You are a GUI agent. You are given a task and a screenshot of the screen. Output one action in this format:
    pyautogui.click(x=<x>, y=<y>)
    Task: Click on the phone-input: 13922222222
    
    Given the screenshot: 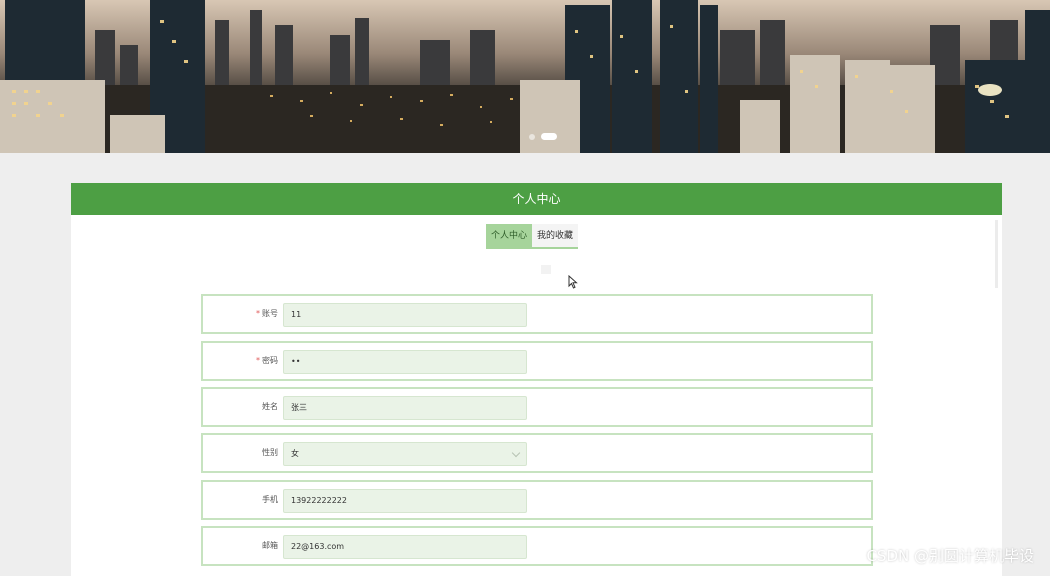 What is the action you would take?
    pyautogui.click(x=405, y=501)
    